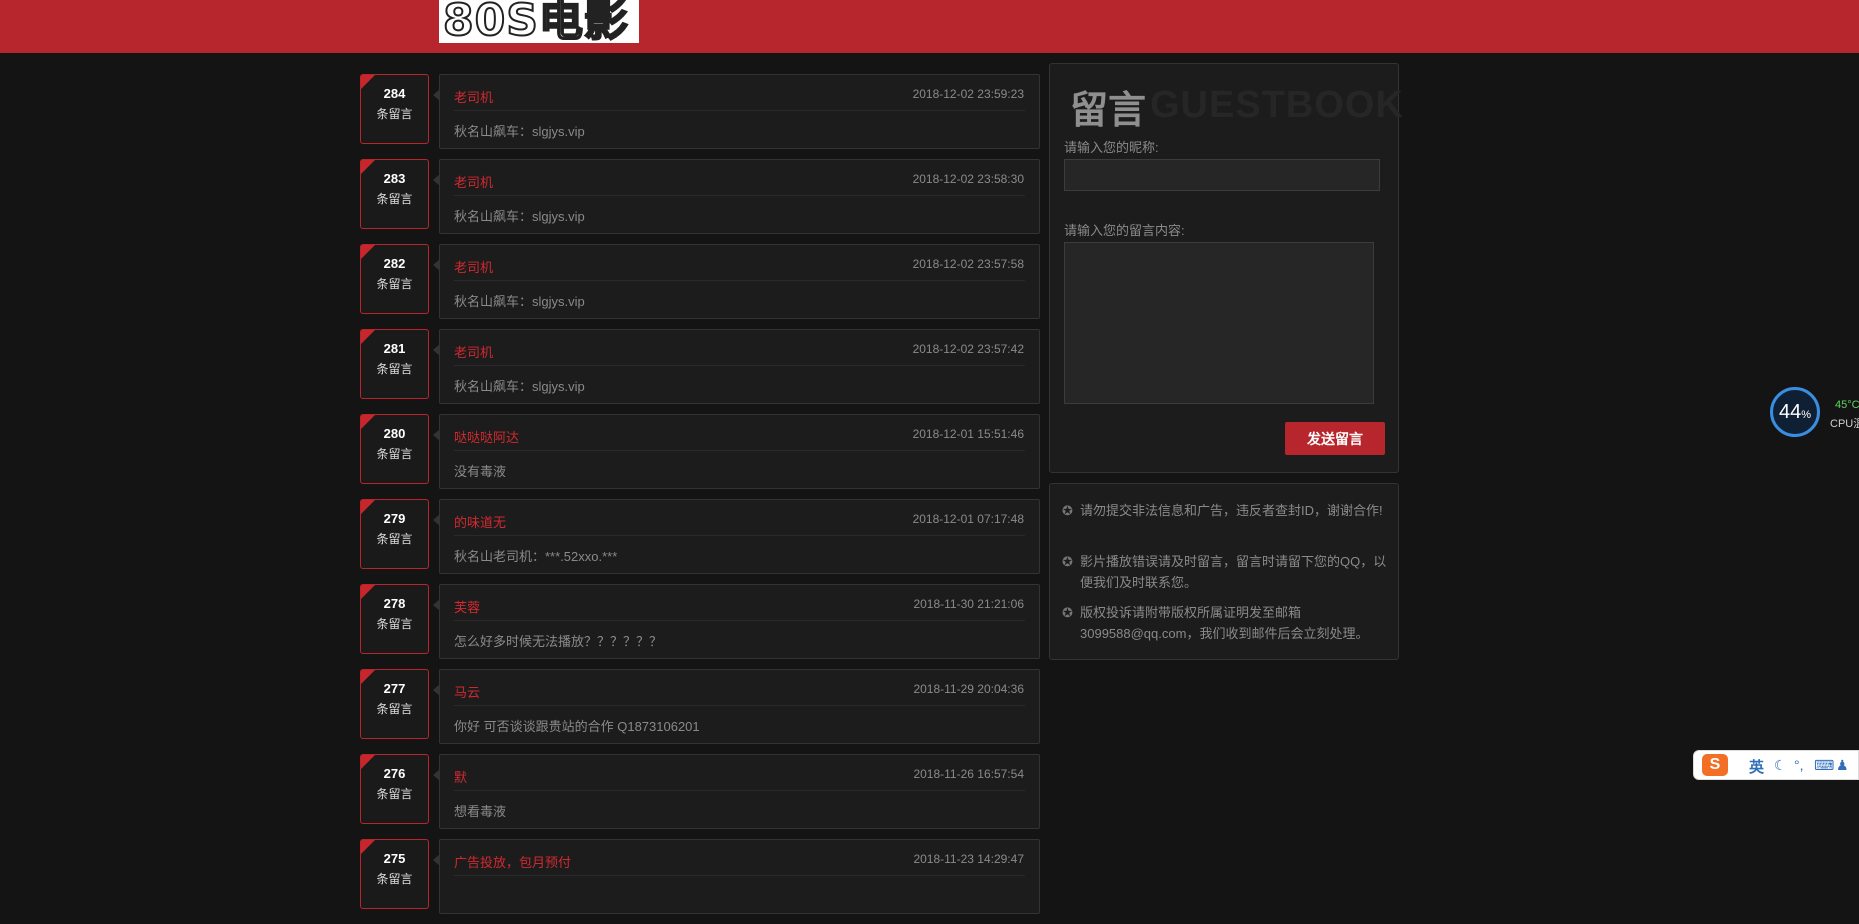 The width and height of the screenshot is (1859, 924). Describe the element at coordinates (480, 522) in the screenshot. I see `message-author: 的味道无` at that location.